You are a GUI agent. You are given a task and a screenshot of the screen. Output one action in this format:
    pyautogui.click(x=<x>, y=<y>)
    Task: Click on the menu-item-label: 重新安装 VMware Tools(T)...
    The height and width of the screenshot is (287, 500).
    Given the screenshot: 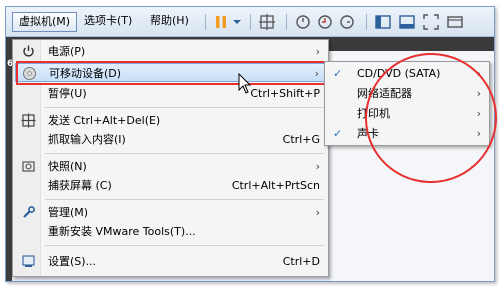 What is the action you would take?
    pyautogui.click(x=122, y=231)
    